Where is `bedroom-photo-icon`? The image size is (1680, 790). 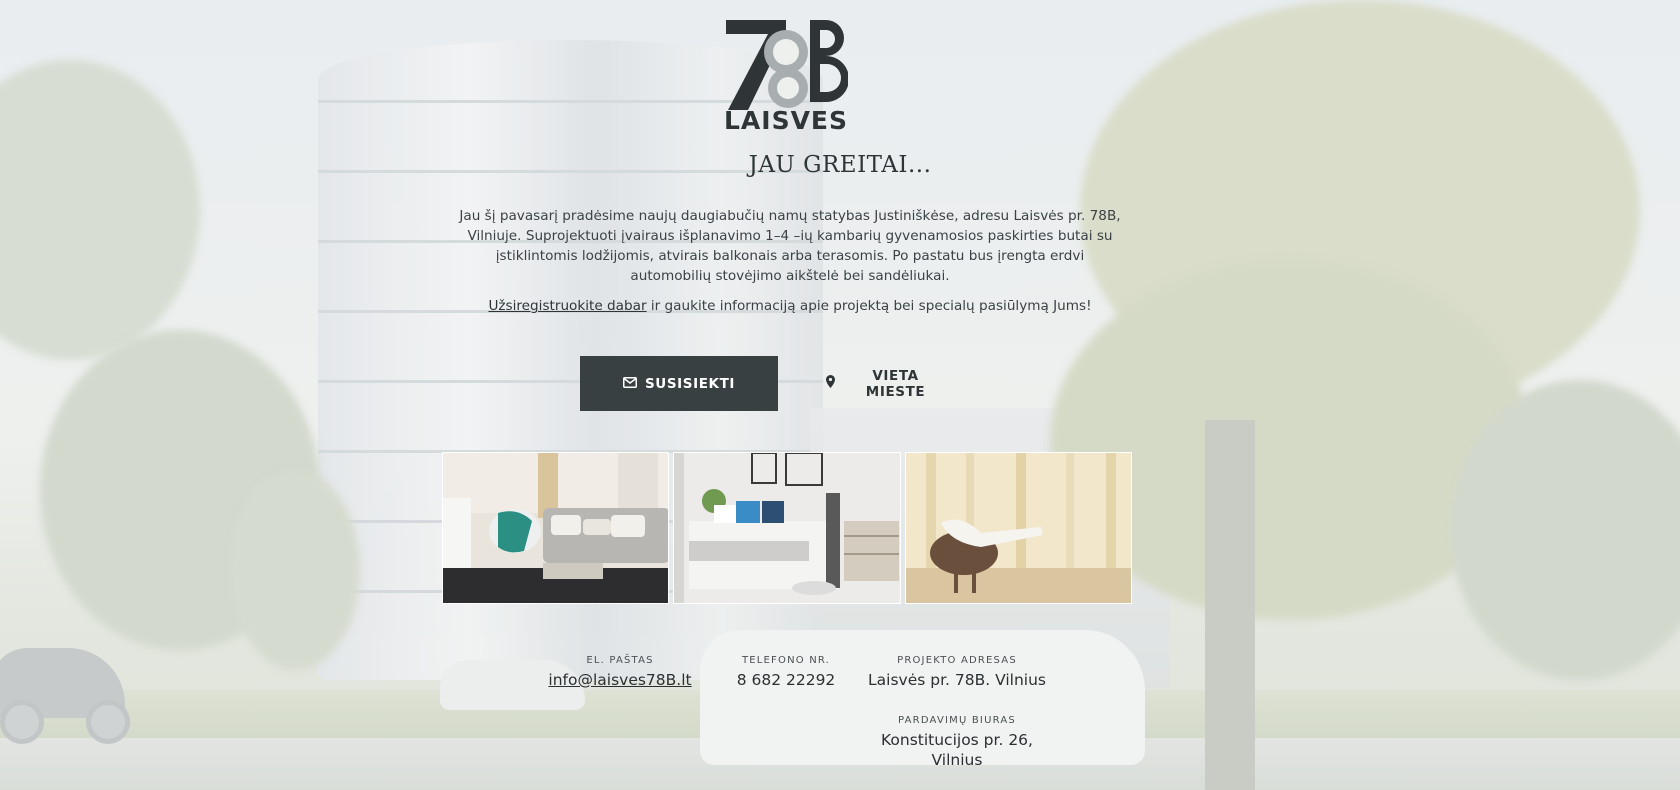
bedroom-photo-icon is located at coordinates (787, 528).